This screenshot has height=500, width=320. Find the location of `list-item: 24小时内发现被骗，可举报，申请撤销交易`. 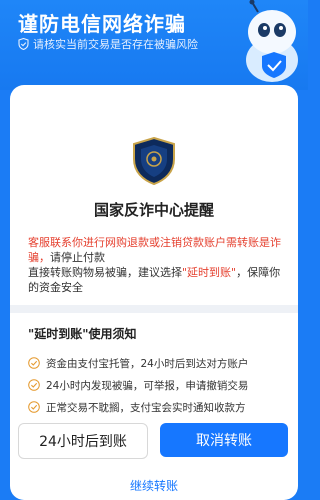

list-item: 24小时内发现被骗，可举报，申请撤销交易 is located at coordinates (159, 385).